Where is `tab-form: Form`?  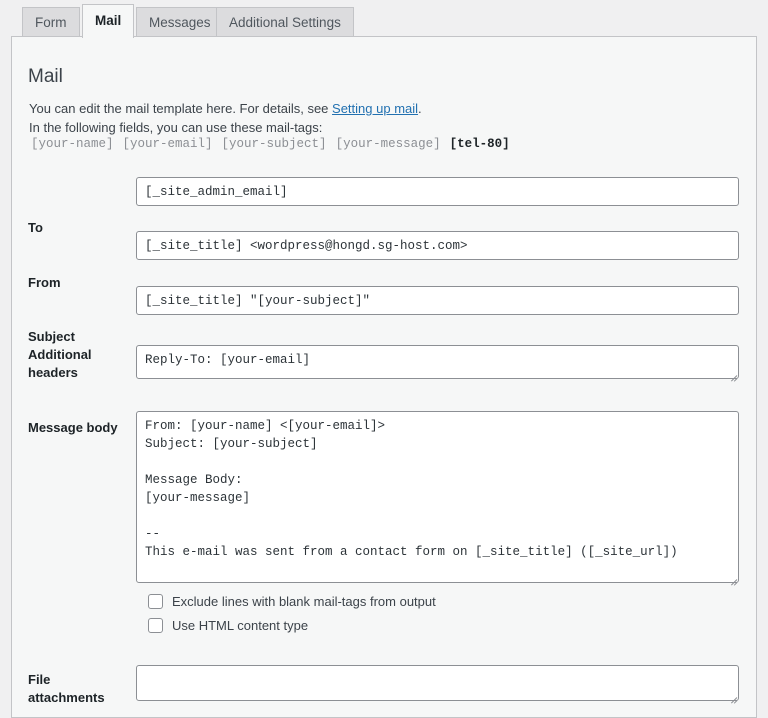
tab-form: Form is located at coordinates (51, 22).